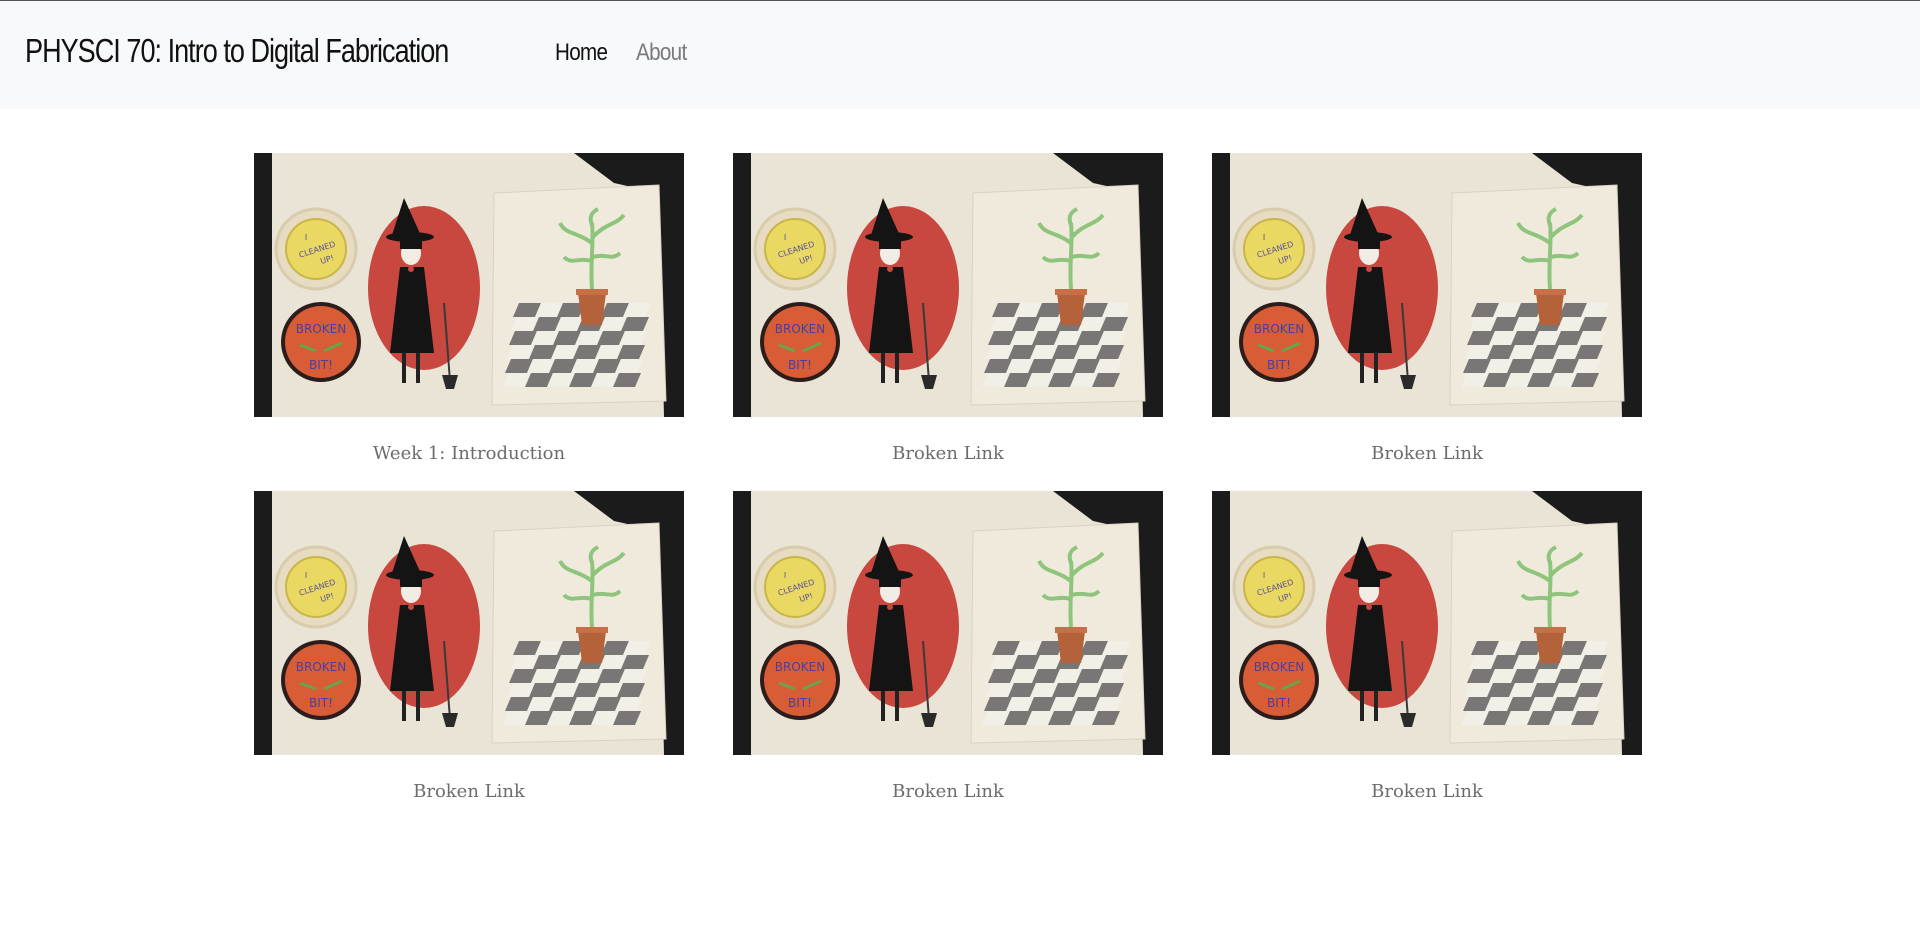 The height and width of the screenshot is (940, 1920). I want to click on gallery-card-caption: Week 1: Introduction, so click(469, 453).